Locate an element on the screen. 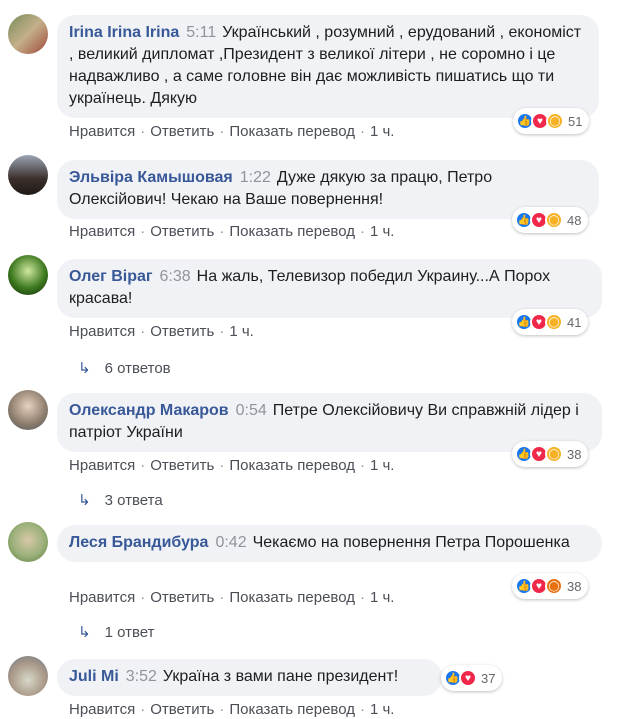  comment-author: Irina Irina Irina is located at coordinates (124, 32).